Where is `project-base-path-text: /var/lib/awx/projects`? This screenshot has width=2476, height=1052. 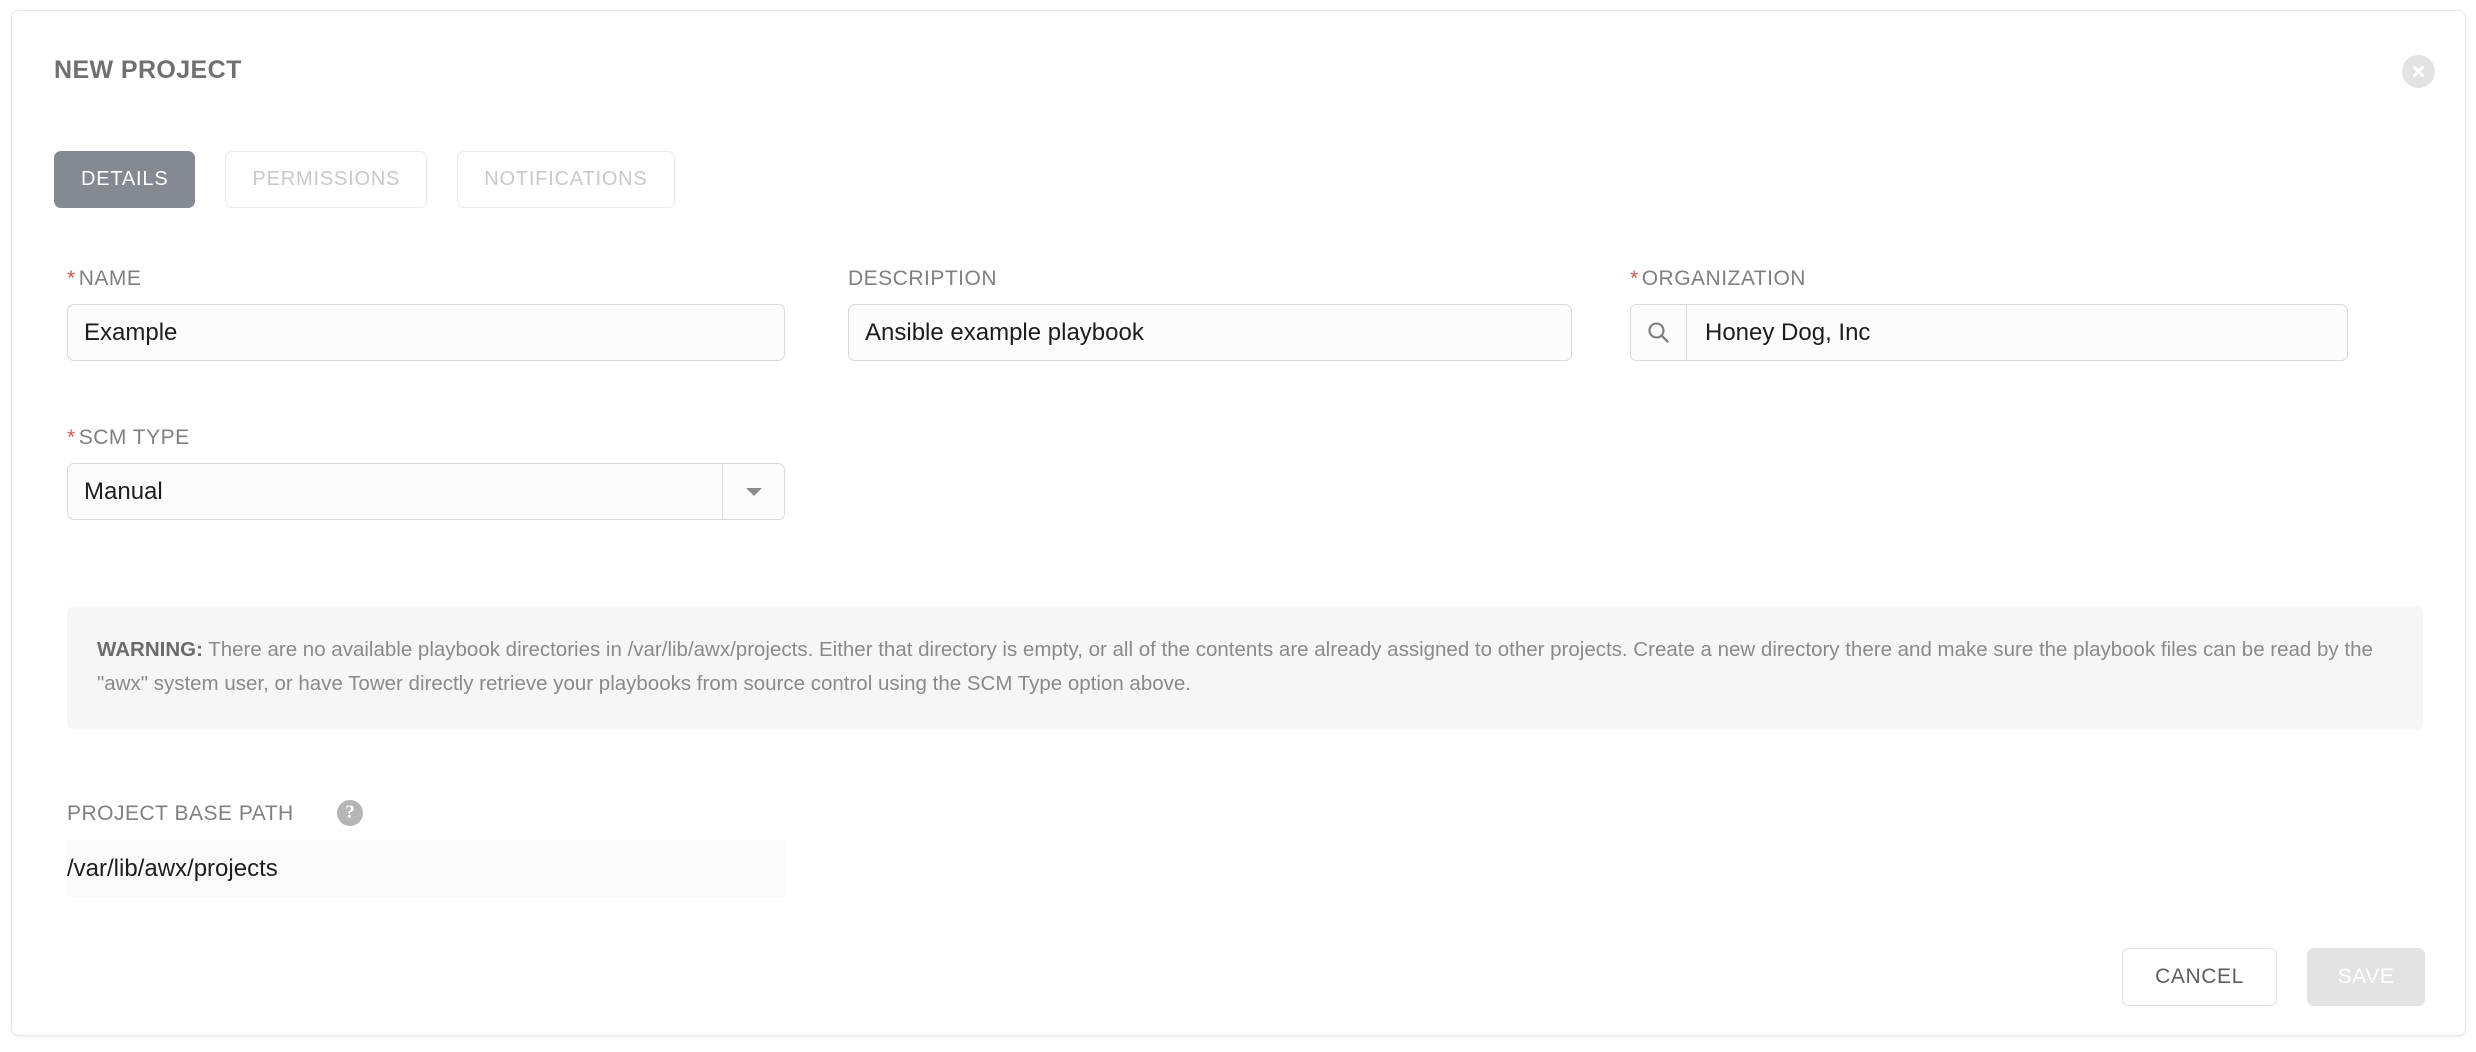
project-base-path-text: /var/lib/awx/projects is located at coordinates (172, 868).